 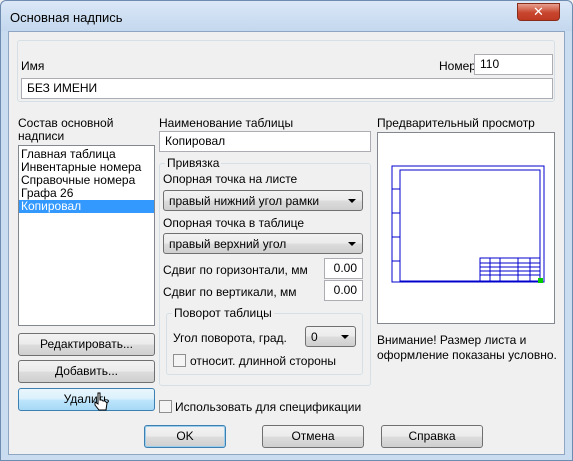 I want to click on preview-panel, so click(x=466, y=228).